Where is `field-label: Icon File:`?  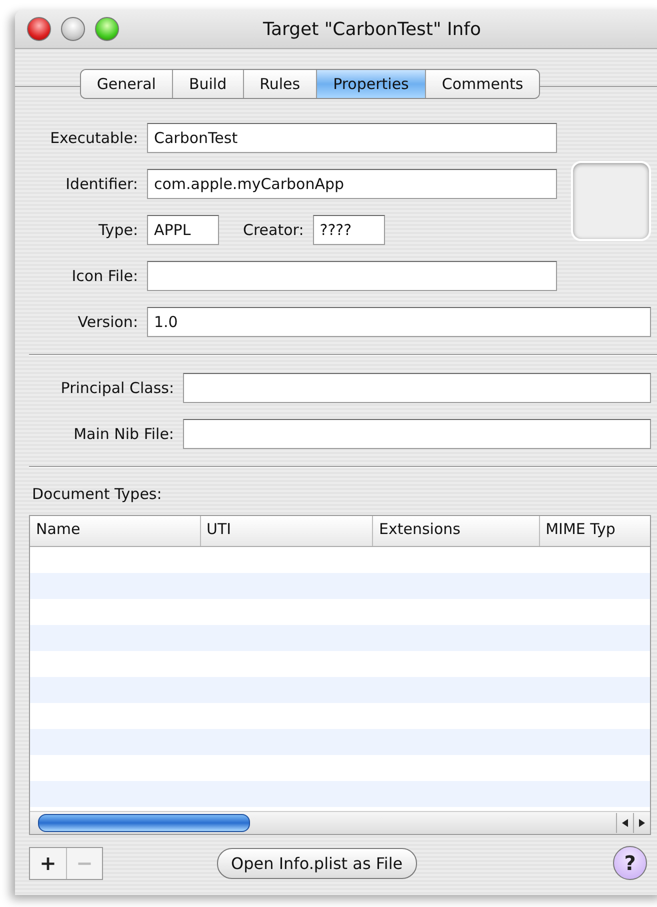
field-label: Icon File: is located at coordinates (104, 276).